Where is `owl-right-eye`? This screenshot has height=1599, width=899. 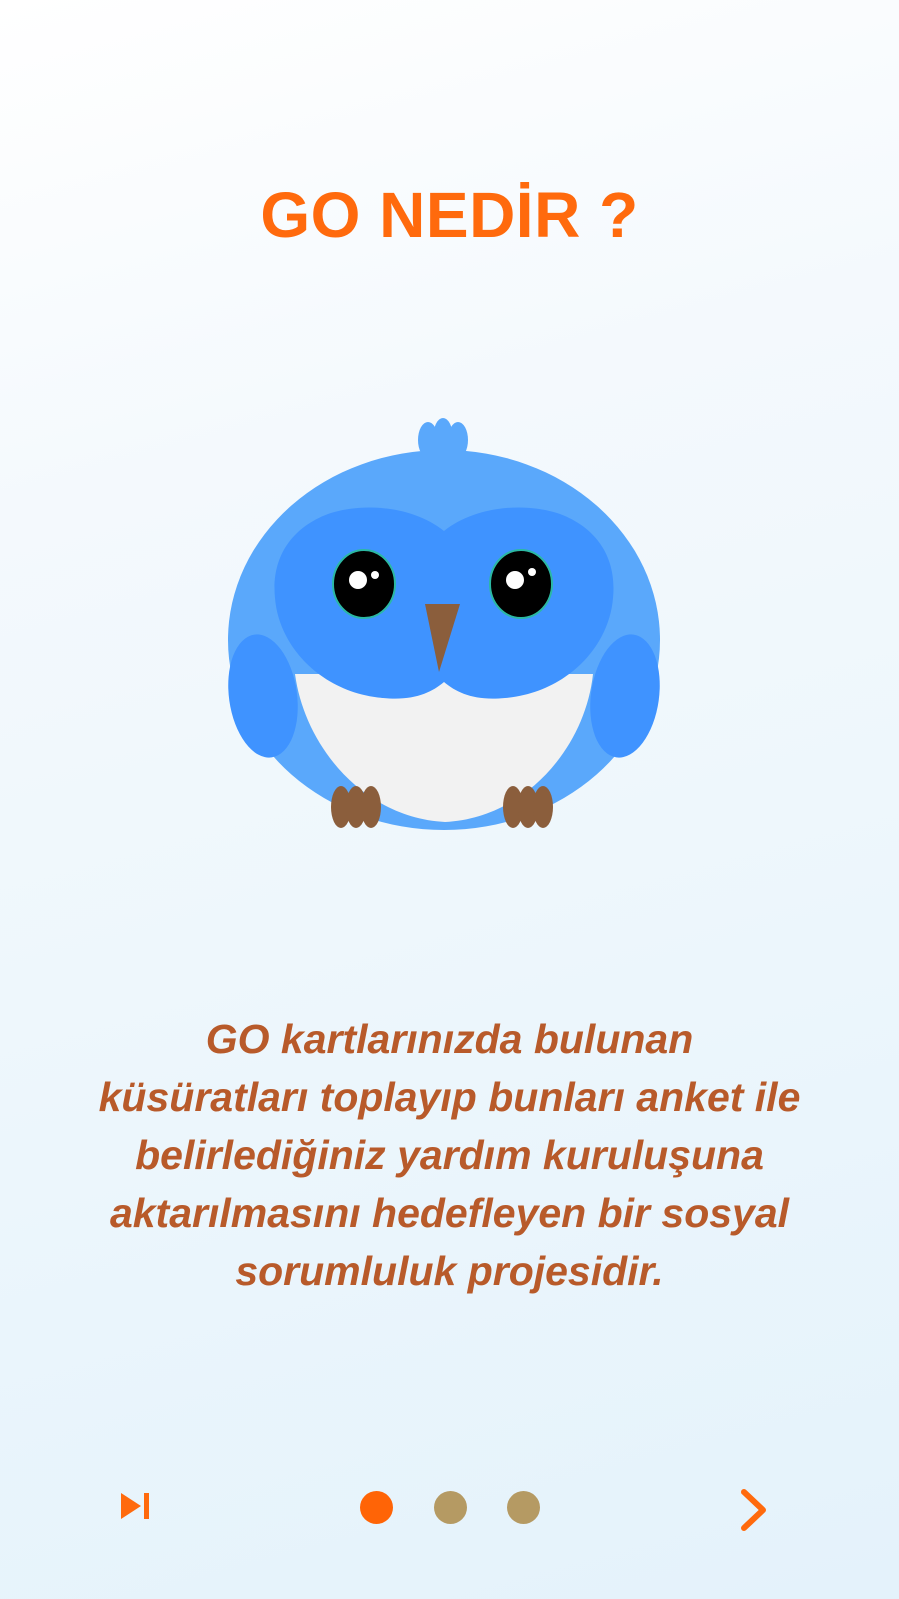 owl-right-eye is located at coordinates (521, 584).